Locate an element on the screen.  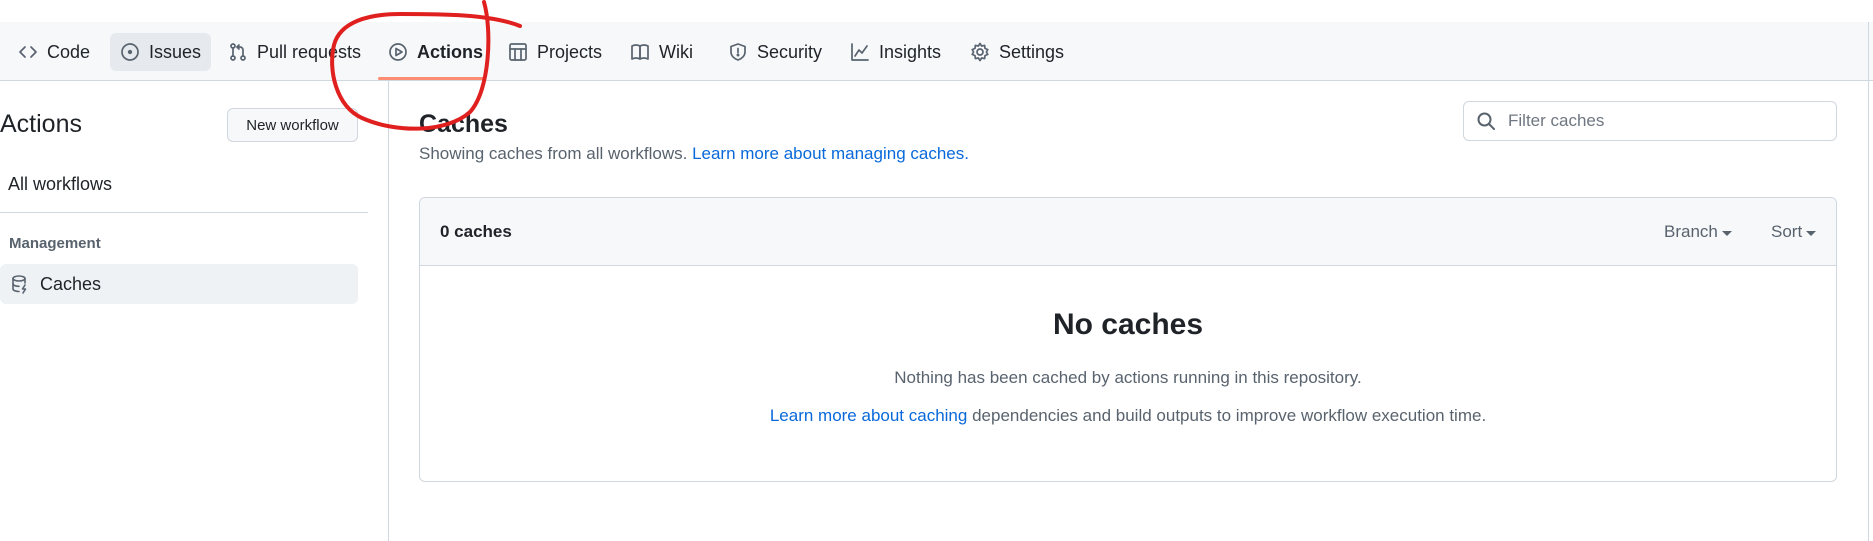
tab-issues: Issues is located at coordinates (161, 52).